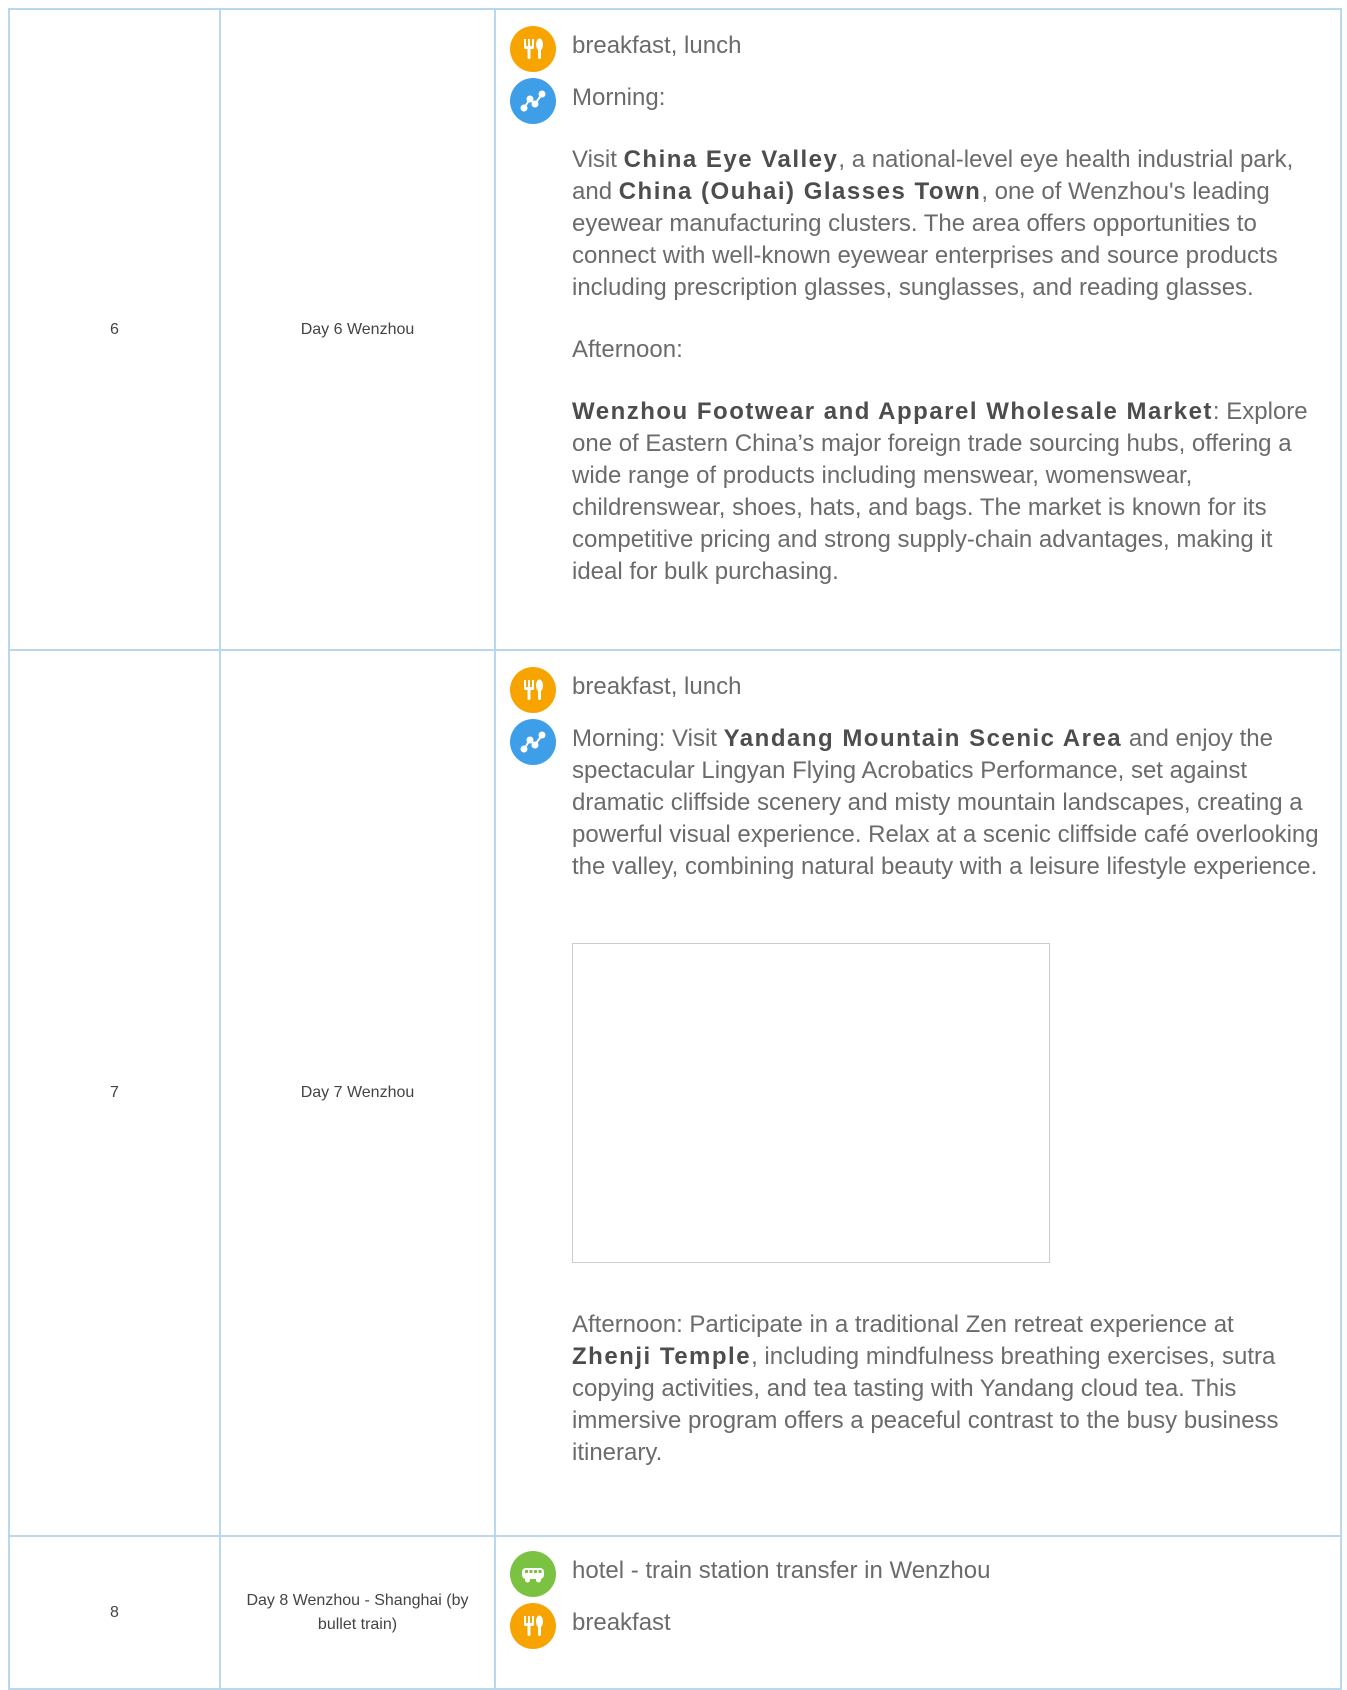 This screenshot has height=1690, width=1347. I want to click on attraction-name: Zhenji Temple, so click(662, 1356).